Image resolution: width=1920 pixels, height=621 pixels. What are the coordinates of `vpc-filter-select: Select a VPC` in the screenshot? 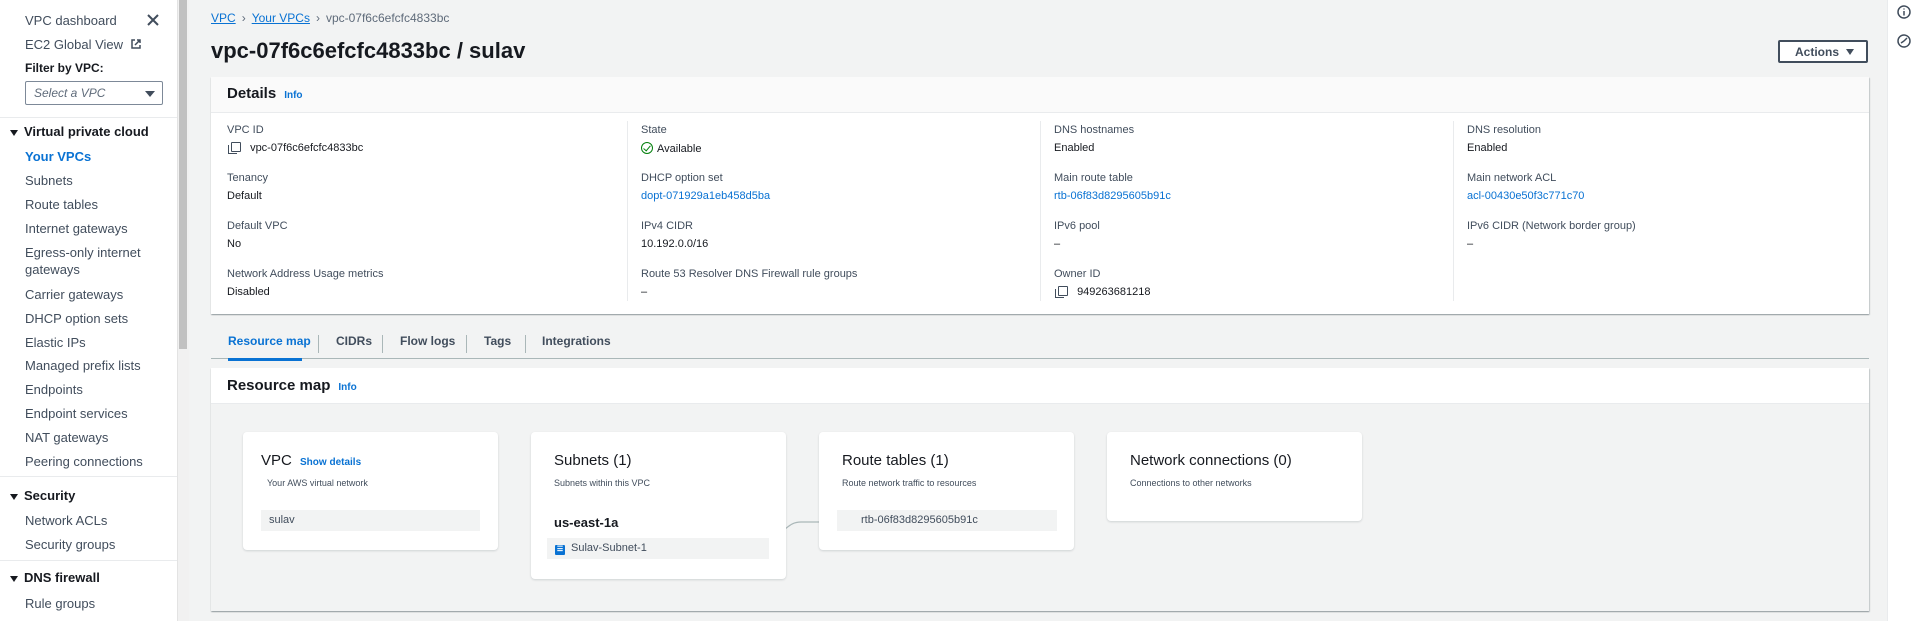 It's located at (94, 93).